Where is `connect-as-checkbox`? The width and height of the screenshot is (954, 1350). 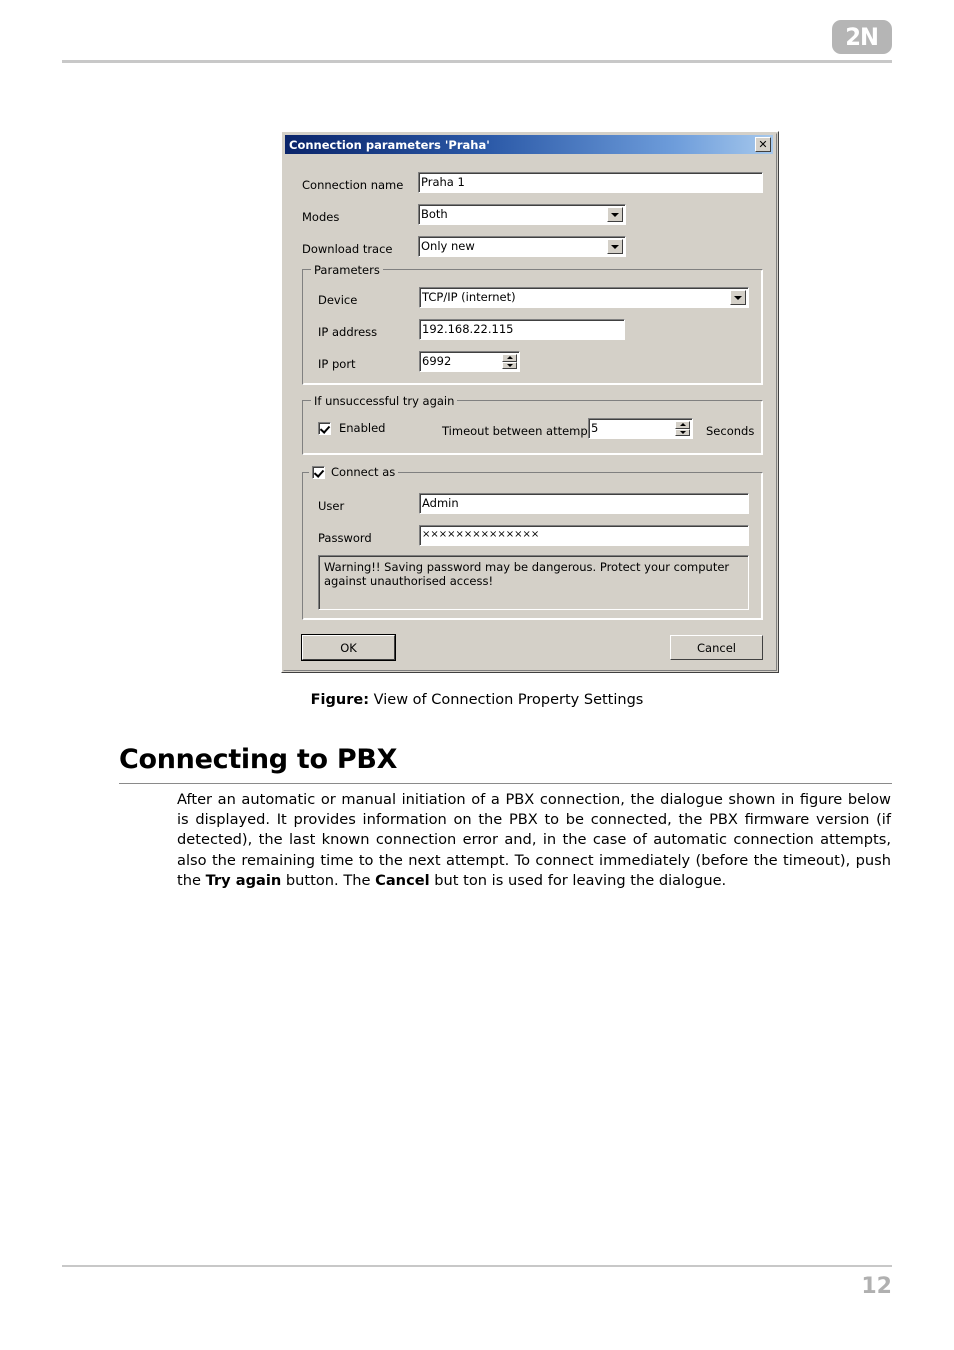
connect-as-checkbox is located at coordinates (318, 472).